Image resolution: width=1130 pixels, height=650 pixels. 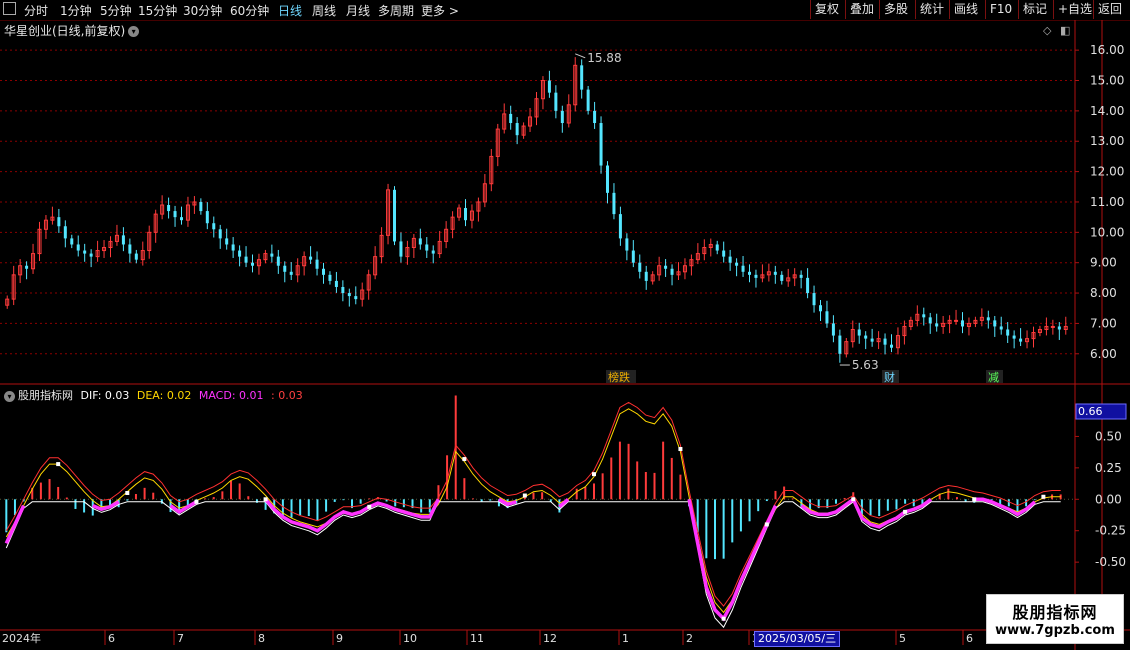 I want to click on x-tick-label: 1, so click(x=625, y=638).